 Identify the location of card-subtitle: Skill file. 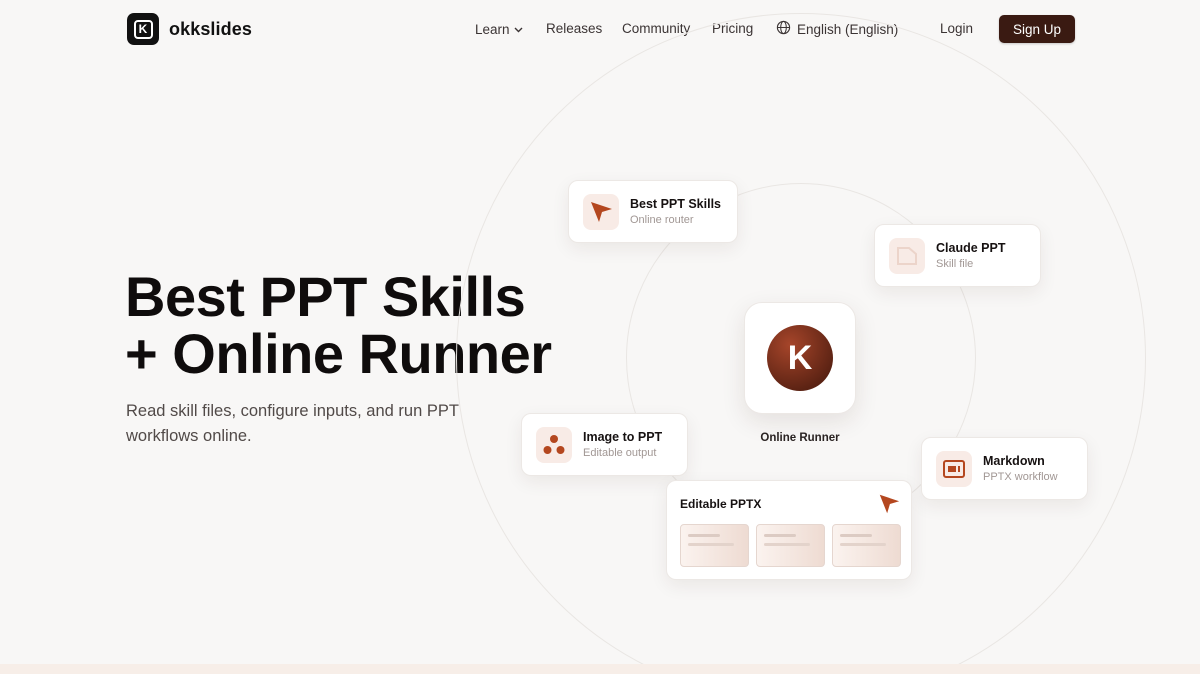
(955, 264).